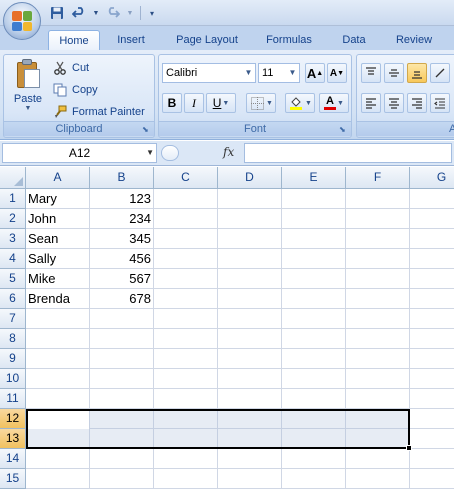 This screenshot has height=504, width=454. What do you see at coordinates (58, 359) in the screenshot?
I see `cell-a9` at bounding box center [58, 359].